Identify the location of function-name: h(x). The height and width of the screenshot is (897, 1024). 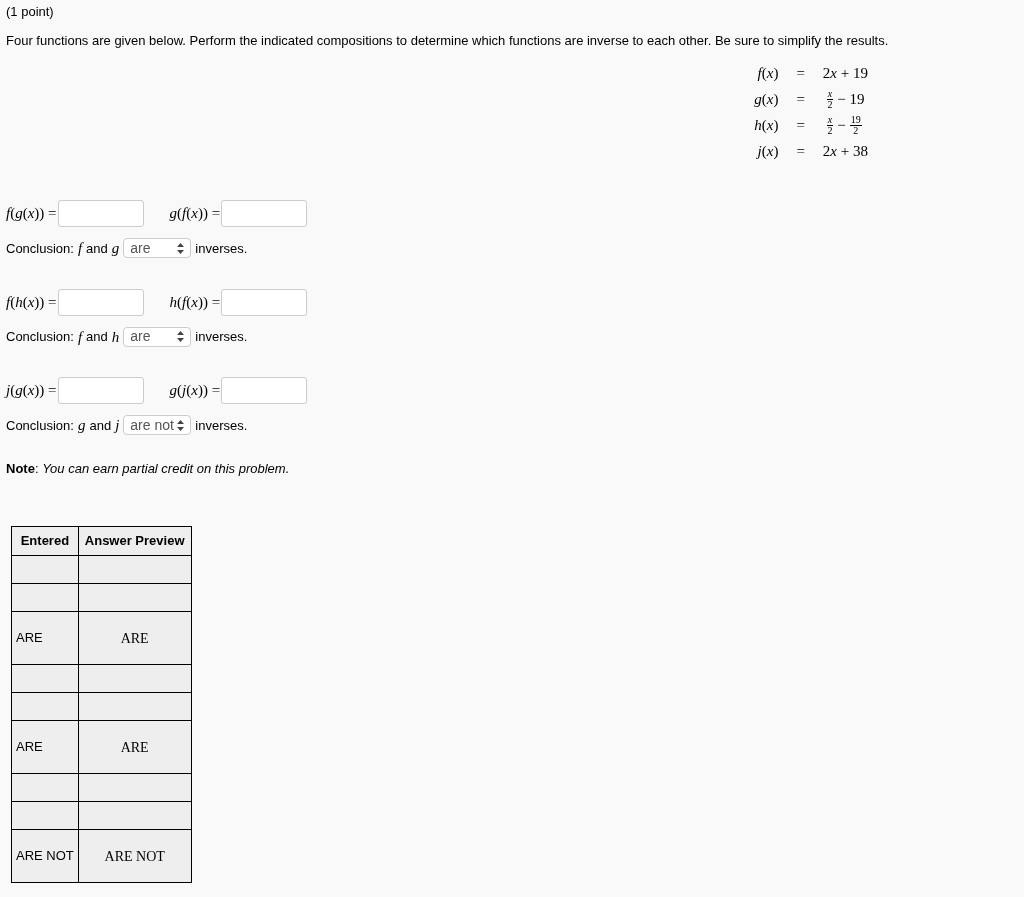
(766, 125).